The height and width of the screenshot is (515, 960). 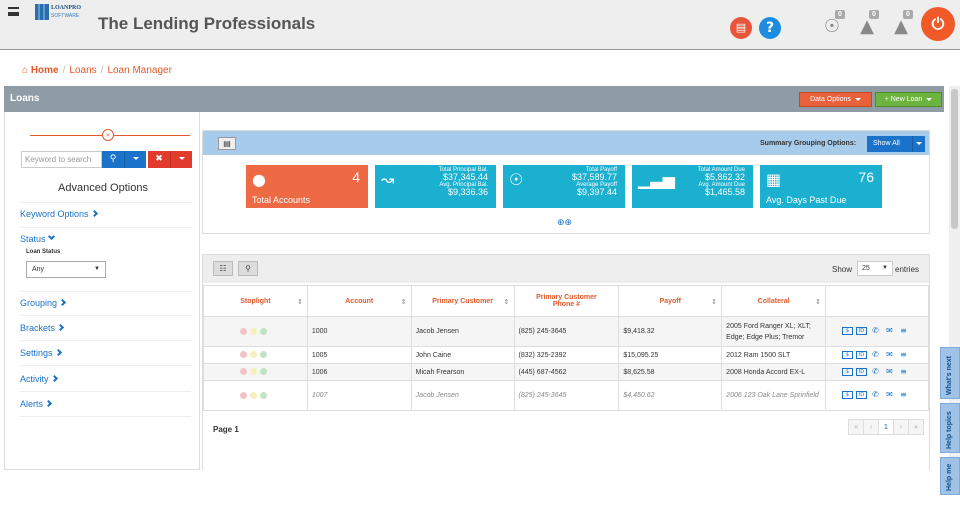 I want to click on account-cell: 1000, so click(x=359, y=331).